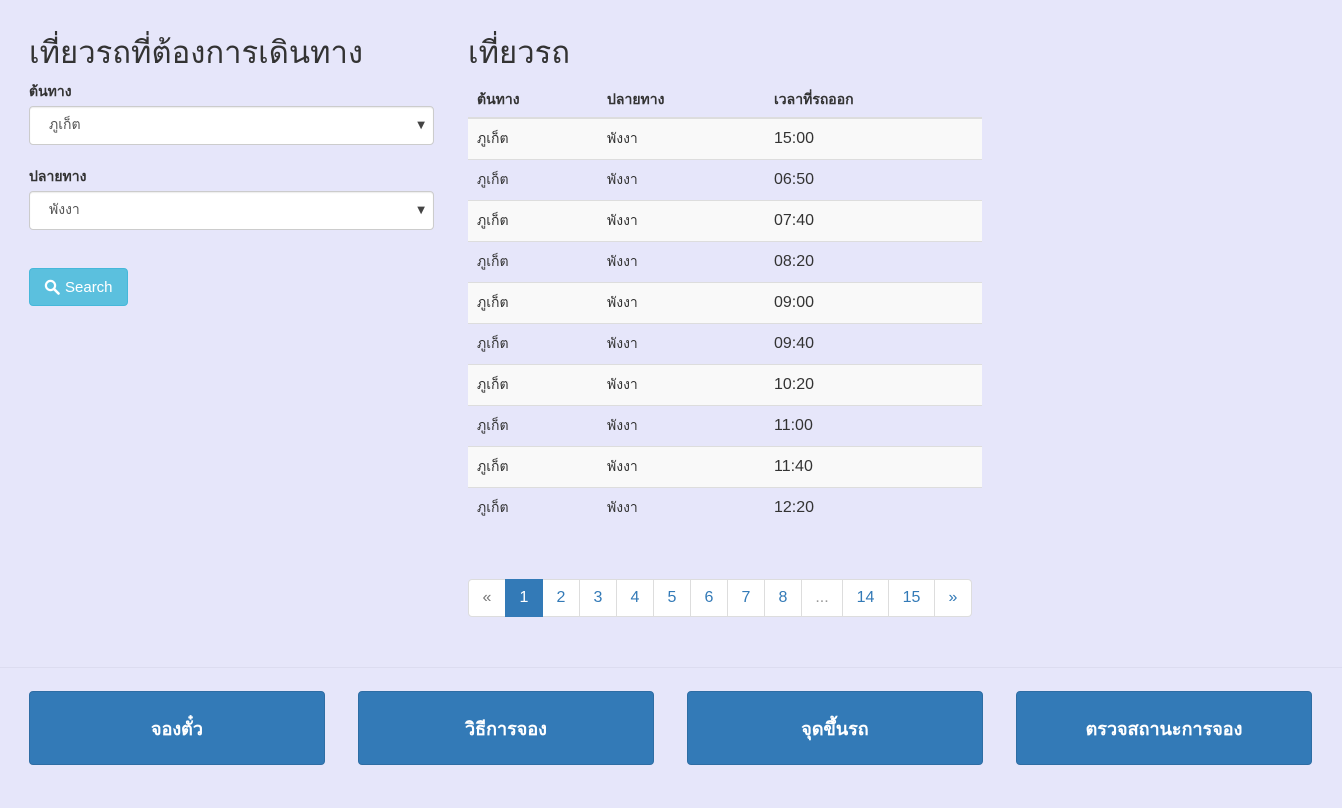 The image size is (1342, 808). What do you see at coordinates (598, 598) in the screenshot?
I see `pagination-page-3: 3` at bounding box center [598, 598].